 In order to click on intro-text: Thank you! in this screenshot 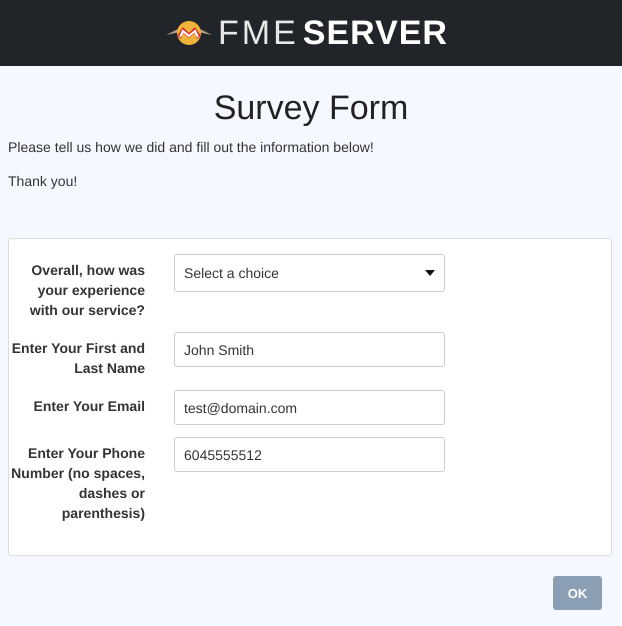, I will do `click(43, 181)`.